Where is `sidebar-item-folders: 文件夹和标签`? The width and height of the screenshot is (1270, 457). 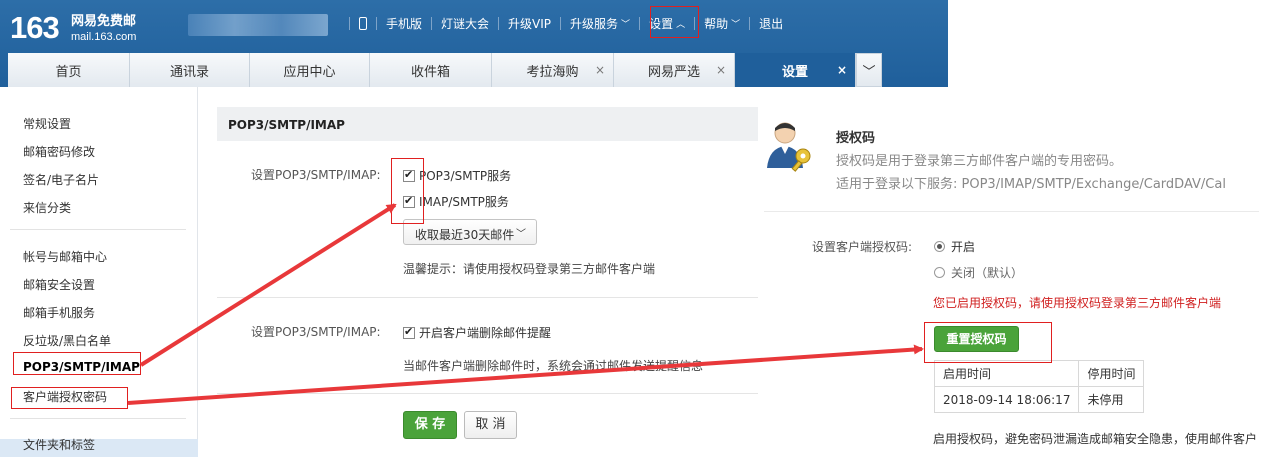
sidebar-item-folders: 文件夹和标签 is located at coordinates (59, 444).